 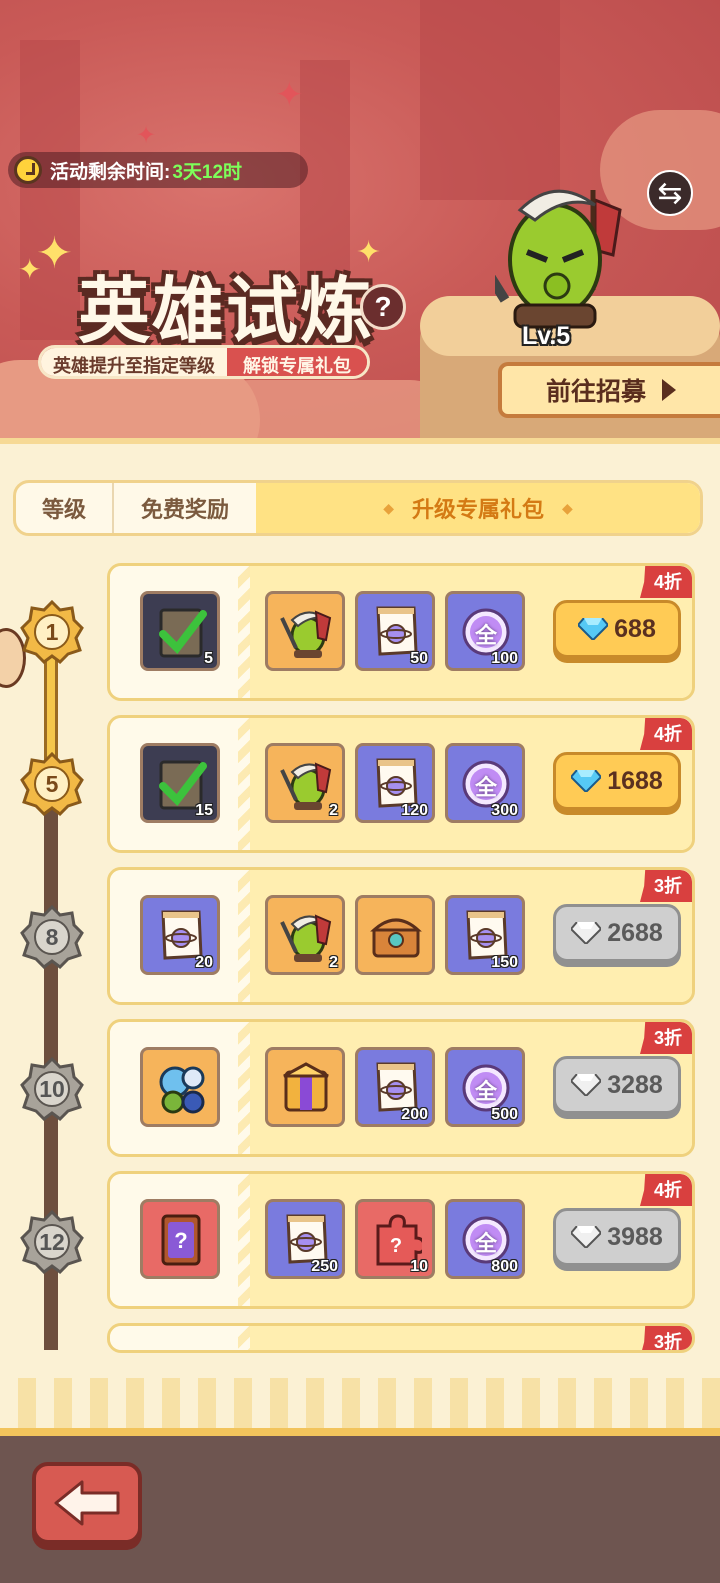 I want to click on reward-item: 250, so click(x=305, y=1239).